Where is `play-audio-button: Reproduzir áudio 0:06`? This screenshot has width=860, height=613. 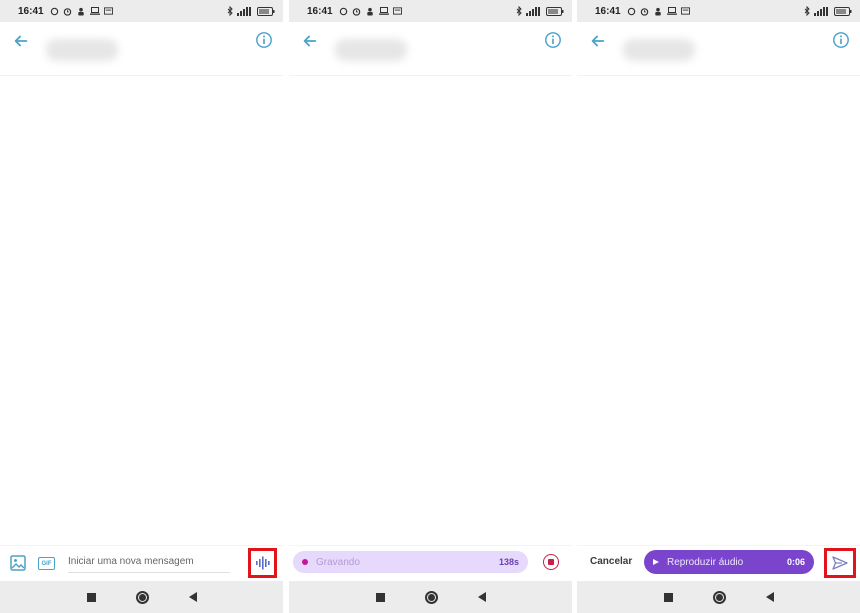
play-audio-button: Reproduzir áudio 0:06 is located at coordinates (729, 562).